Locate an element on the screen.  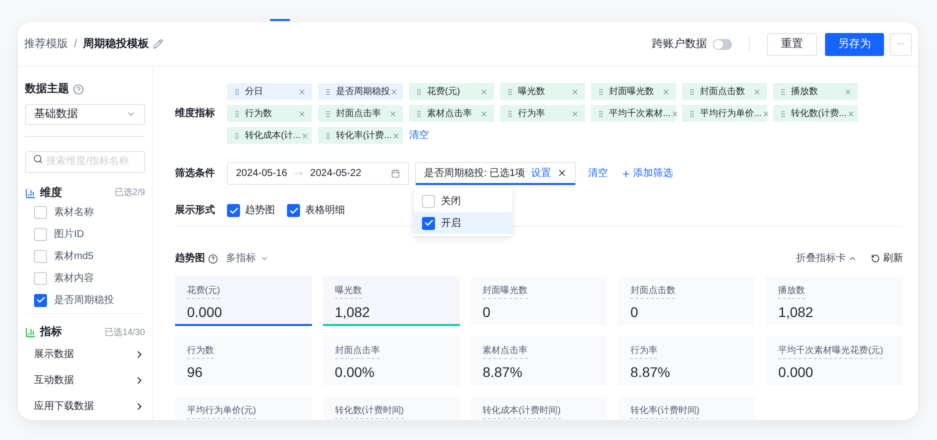
field-tag: 行为率 is located at coordinates (542, 113).